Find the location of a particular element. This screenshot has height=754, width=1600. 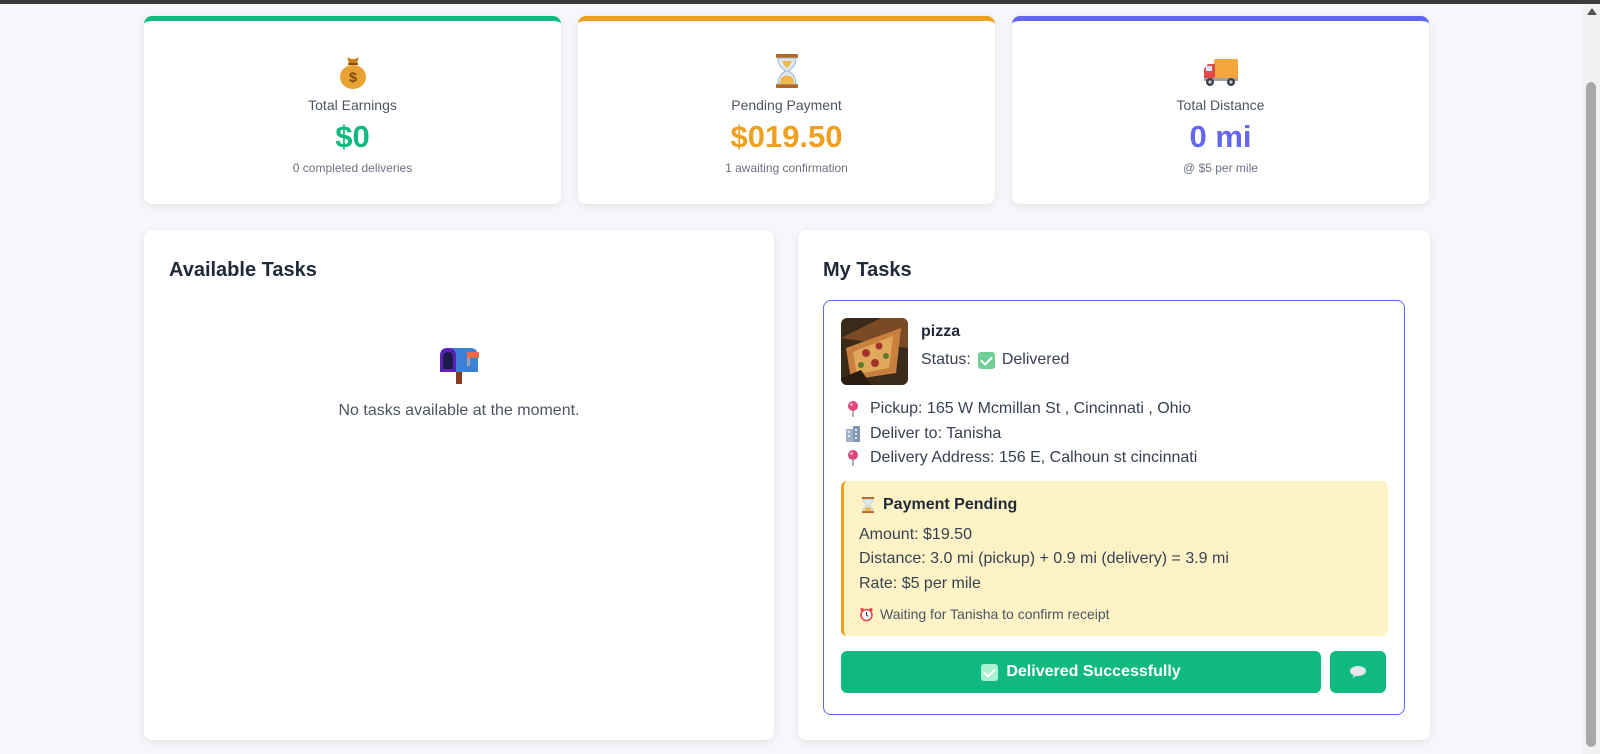

scrollbar-thumb is located at coordinates (1591, 414).